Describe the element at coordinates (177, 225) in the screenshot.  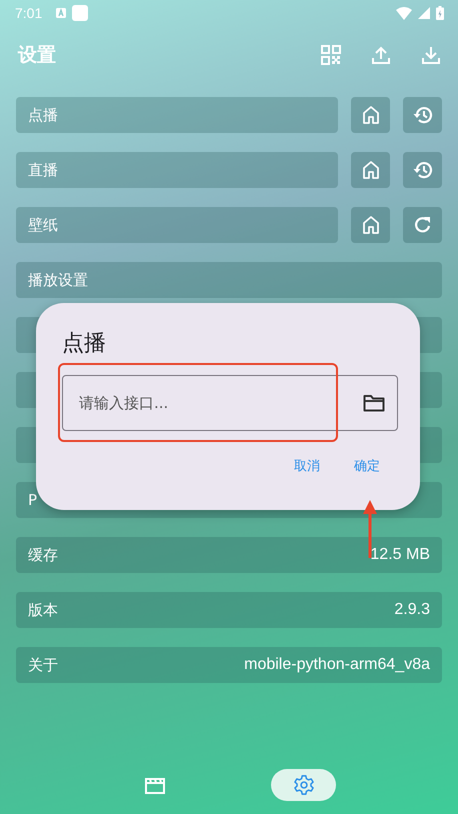
I see `setting-row: 壁纸` at that location.